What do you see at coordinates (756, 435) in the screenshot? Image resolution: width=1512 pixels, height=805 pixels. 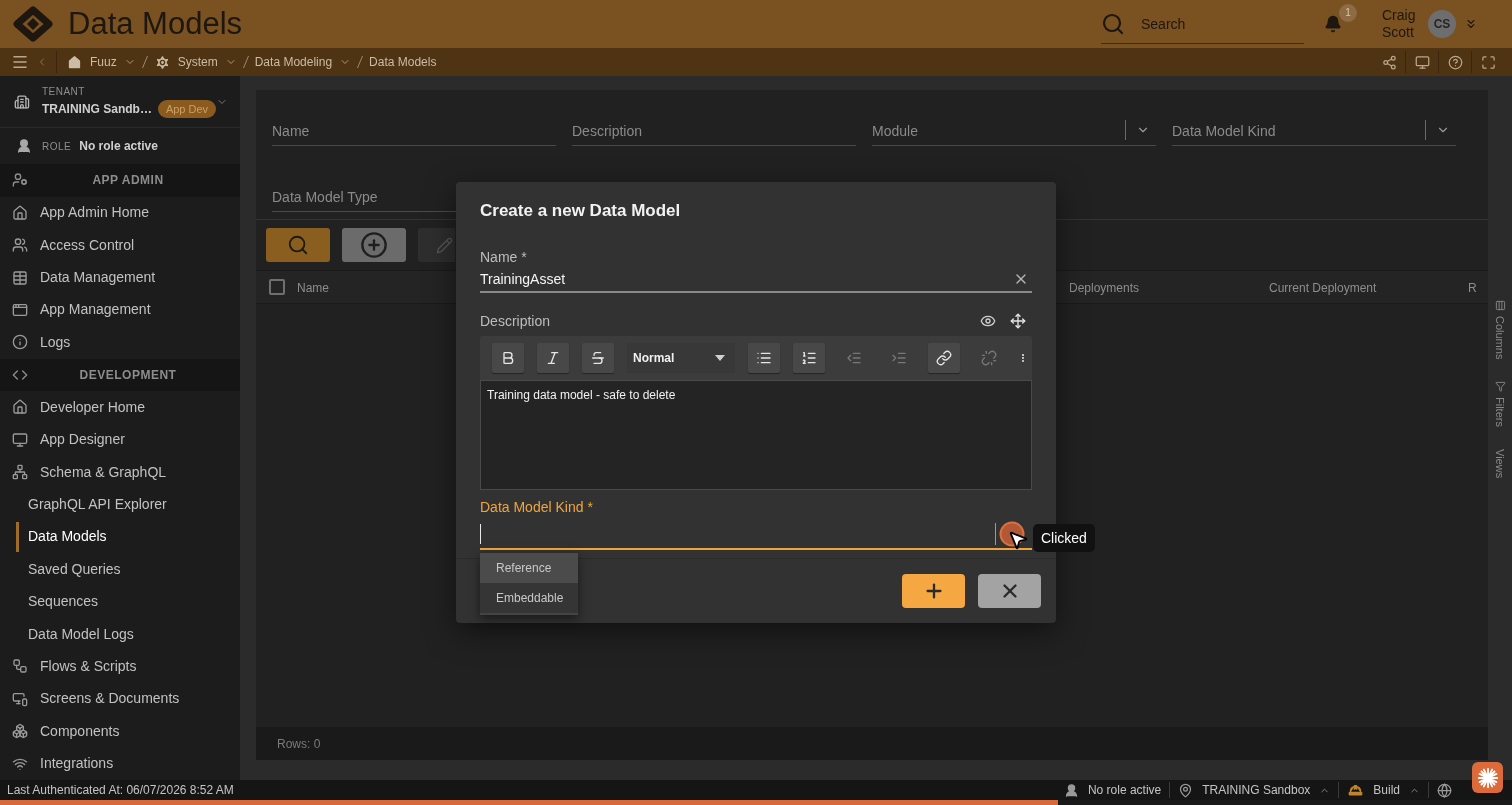 I see `rich-text-editor: Training data model - safe to delete` at bounding box center [756, 435].